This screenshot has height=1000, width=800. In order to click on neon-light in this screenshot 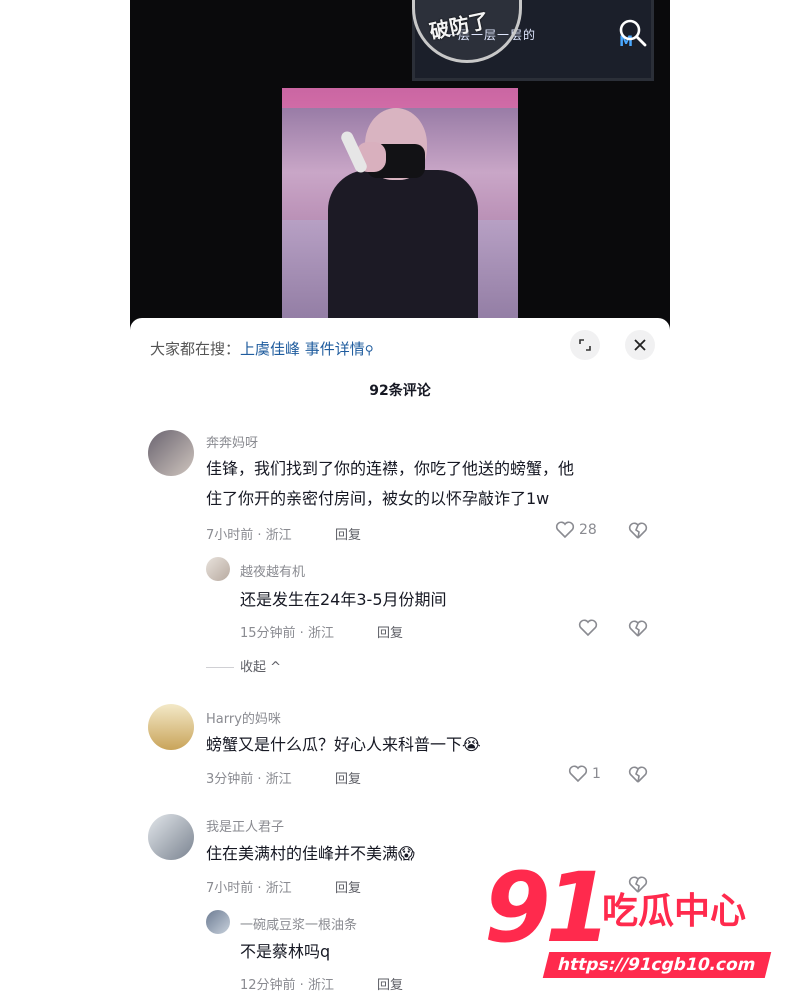, I will do `click(400, 98)`.